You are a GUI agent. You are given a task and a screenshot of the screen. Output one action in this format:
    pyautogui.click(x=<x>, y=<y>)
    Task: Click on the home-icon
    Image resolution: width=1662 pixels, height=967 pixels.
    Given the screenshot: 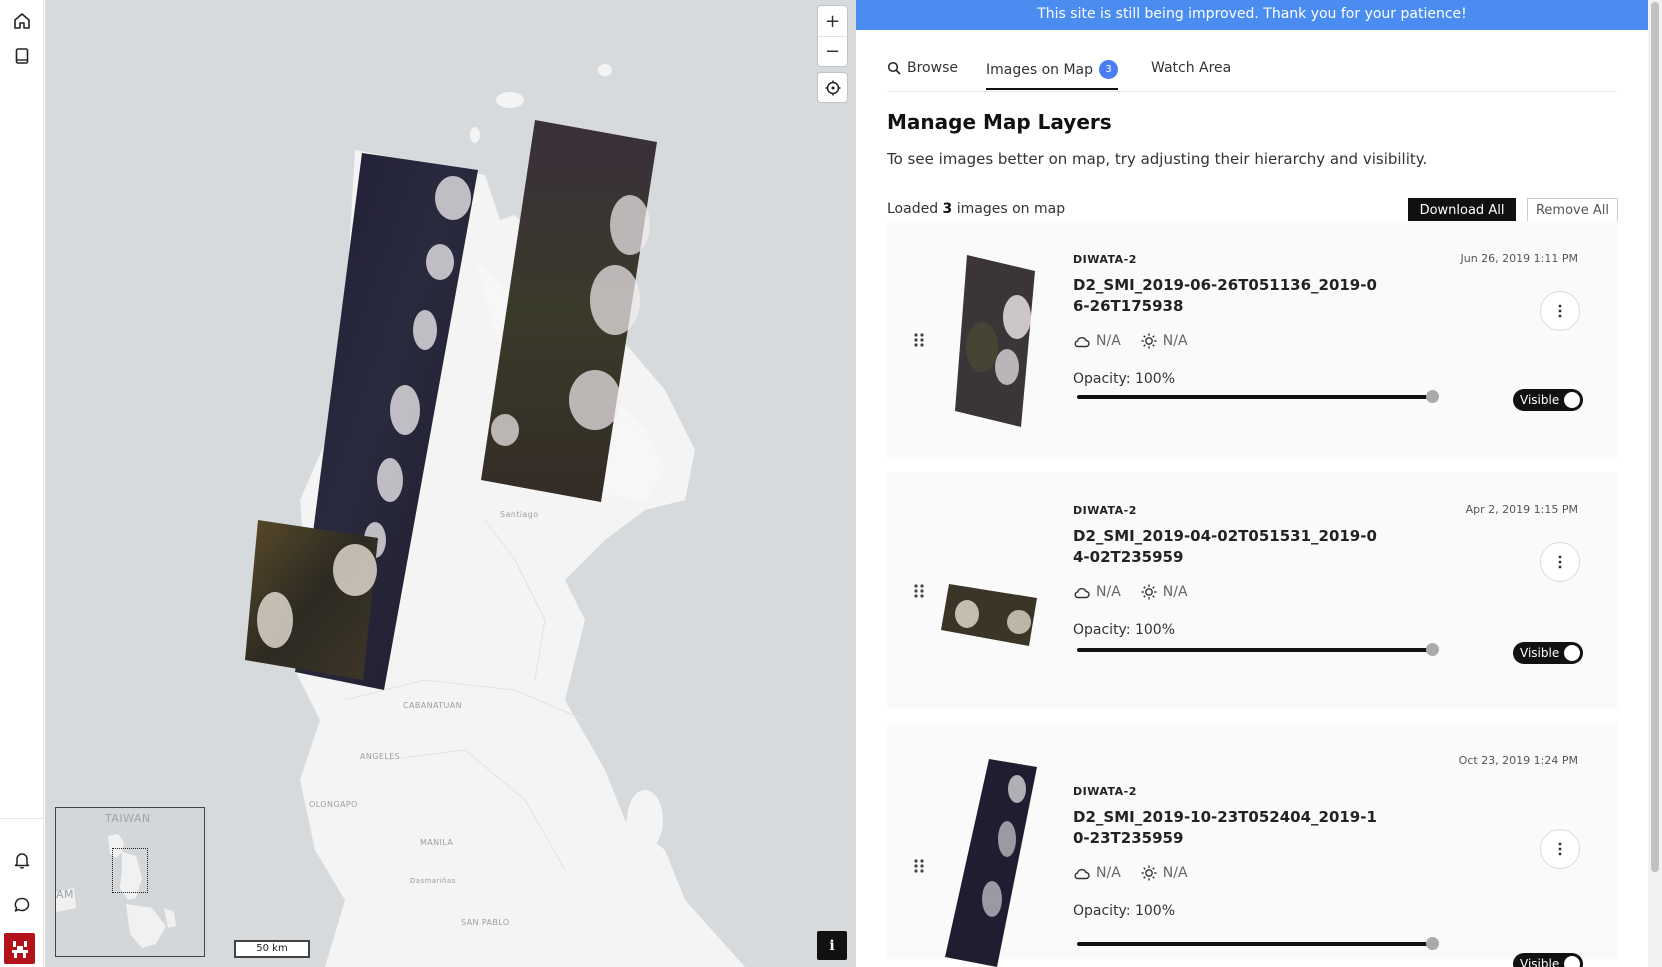 What is the action you would take?
    pyautogui.click(x=22, y=21)
    